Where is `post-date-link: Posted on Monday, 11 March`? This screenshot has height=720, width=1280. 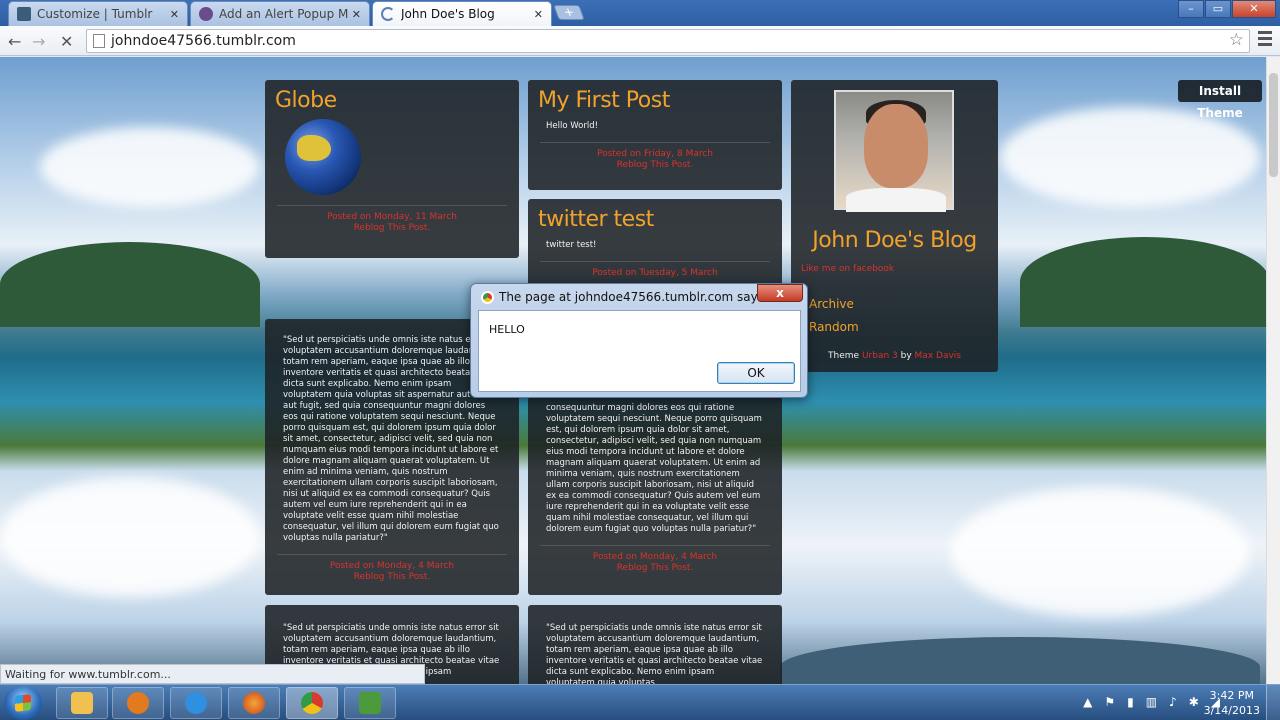 post-date-link: Posted on Monday, 11 March is located at coordinates (392, 217).